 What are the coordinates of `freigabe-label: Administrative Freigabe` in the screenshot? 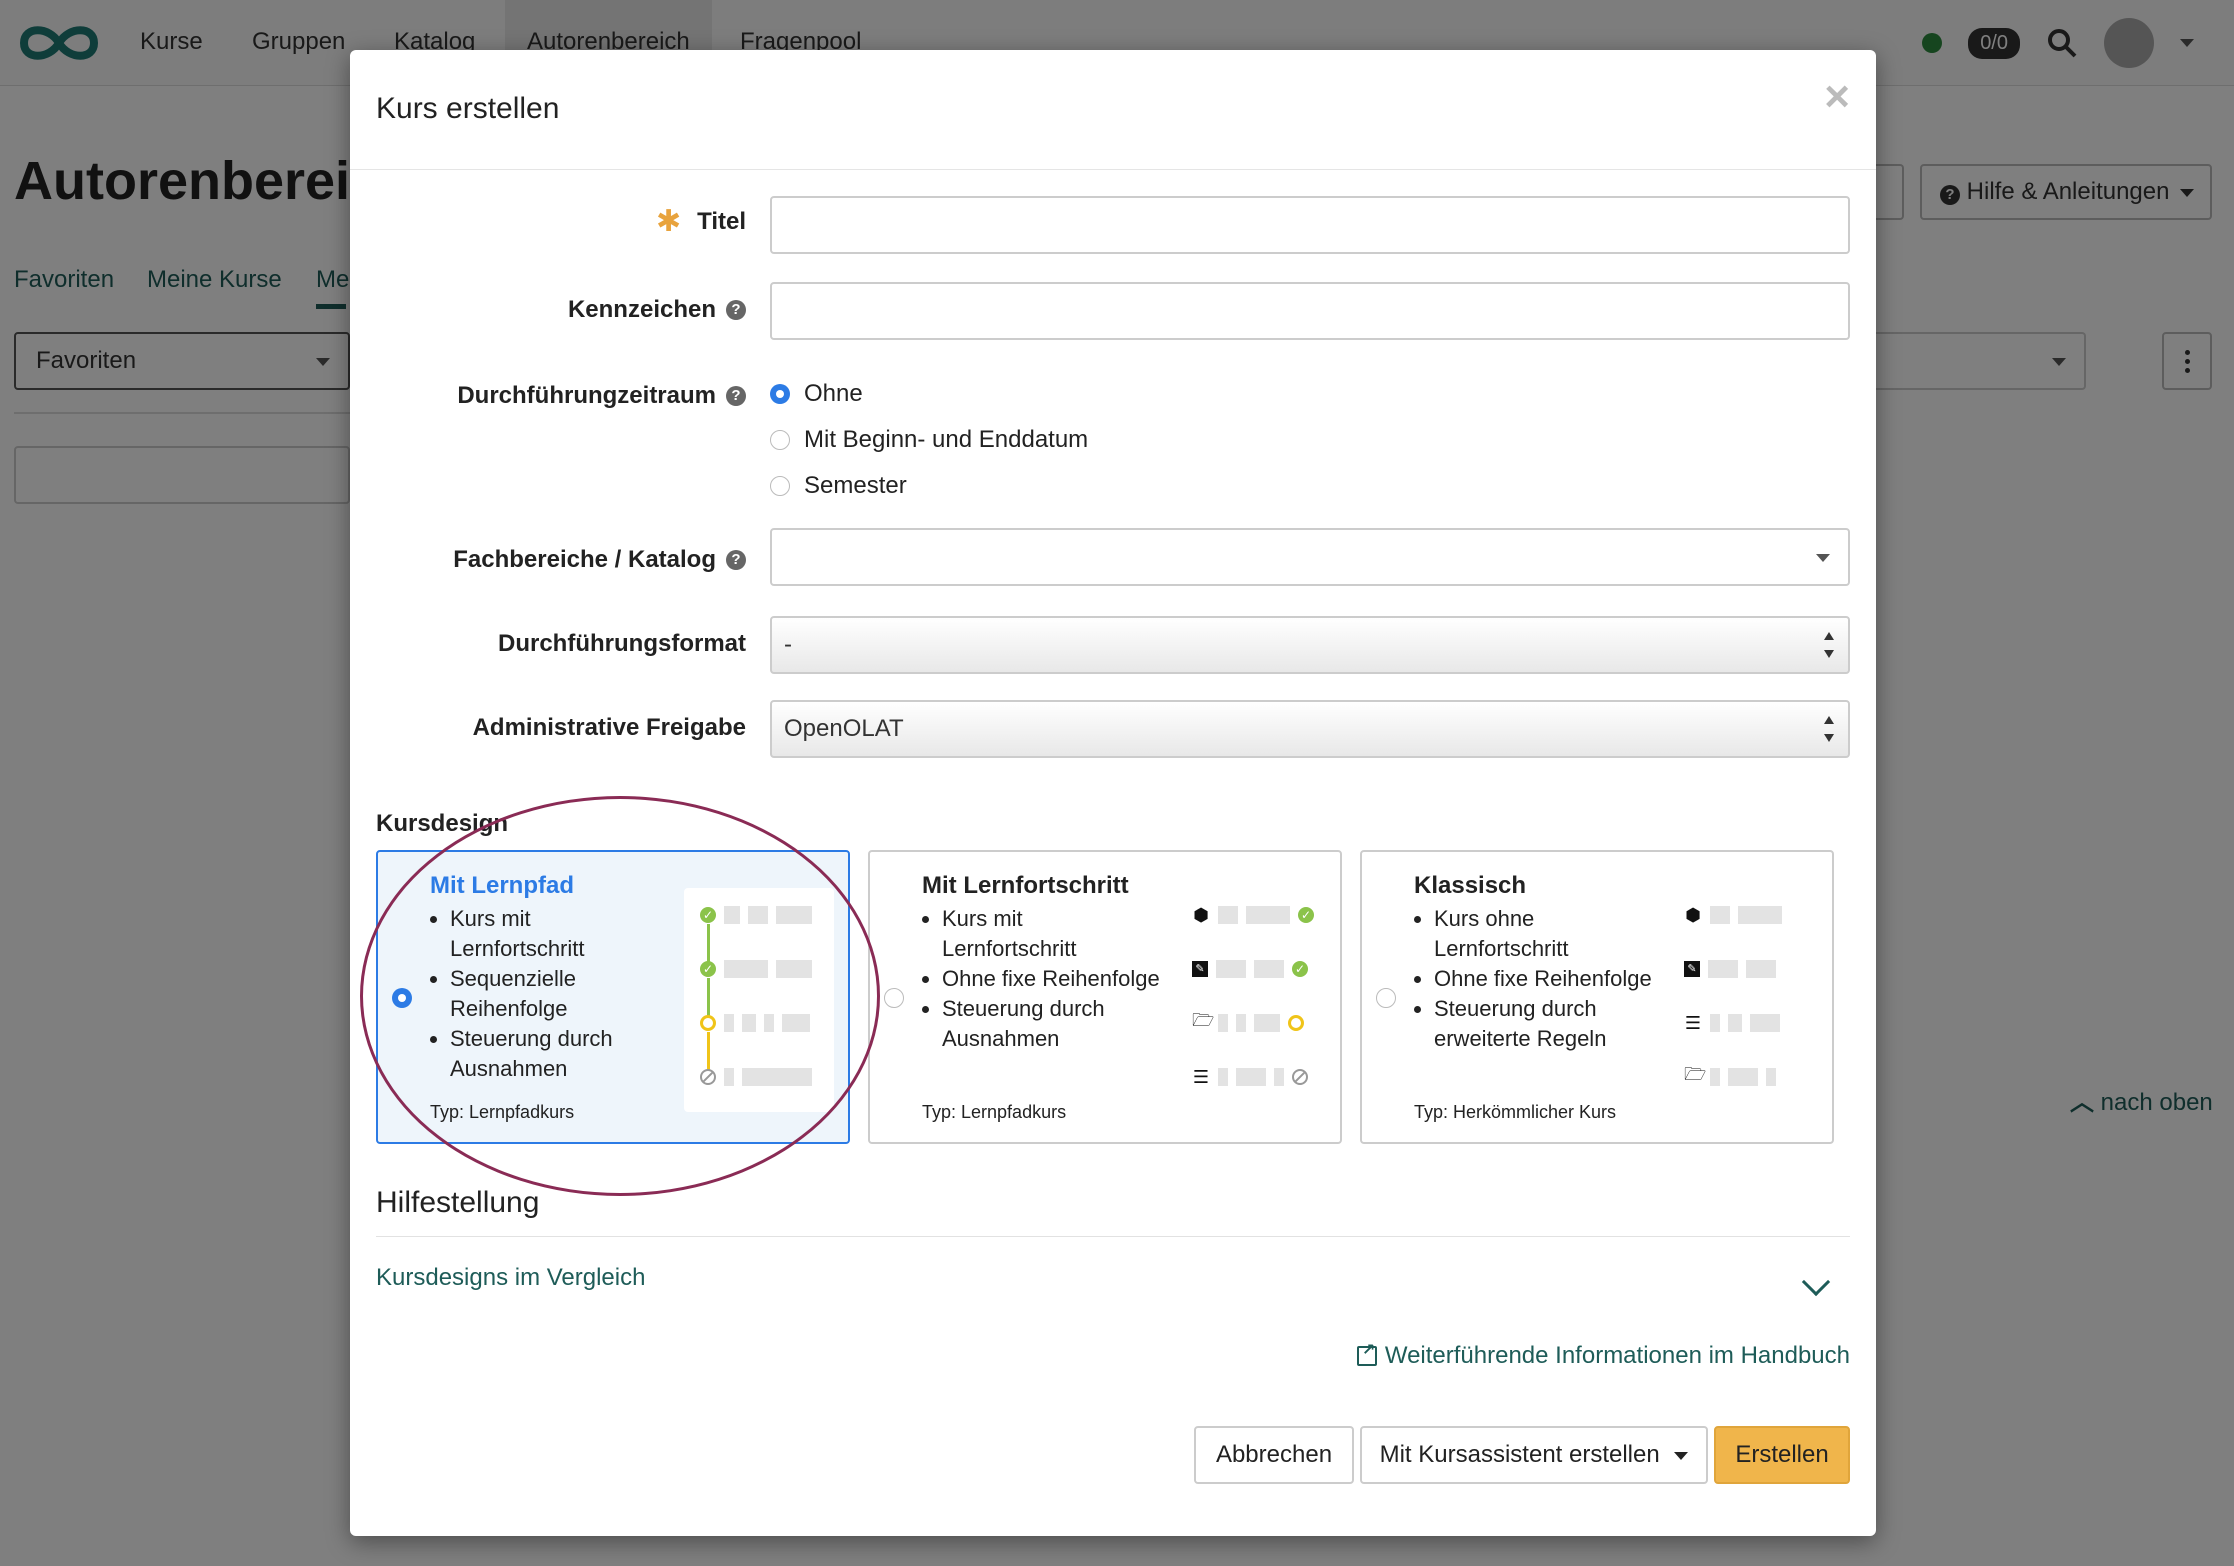 It's located at (609, 728).